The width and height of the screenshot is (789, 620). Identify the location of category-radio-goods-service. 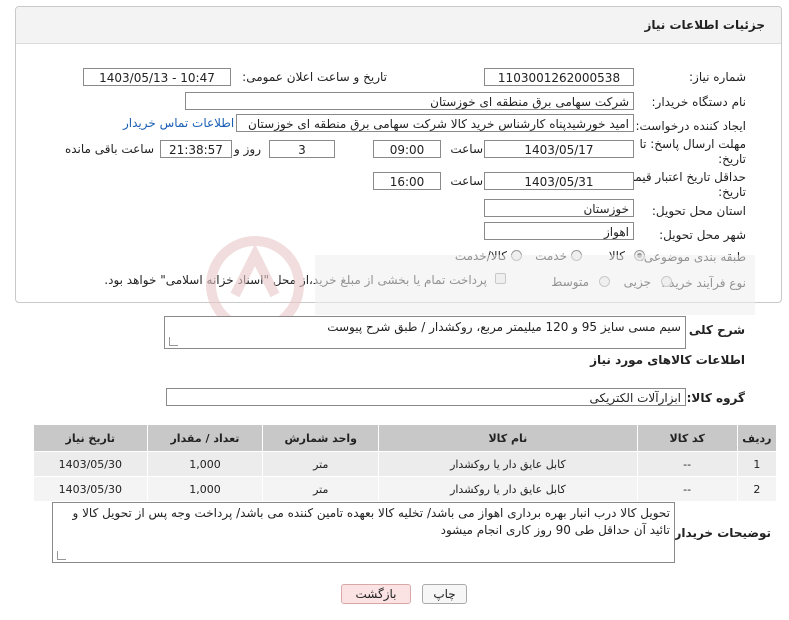
(516, 255).